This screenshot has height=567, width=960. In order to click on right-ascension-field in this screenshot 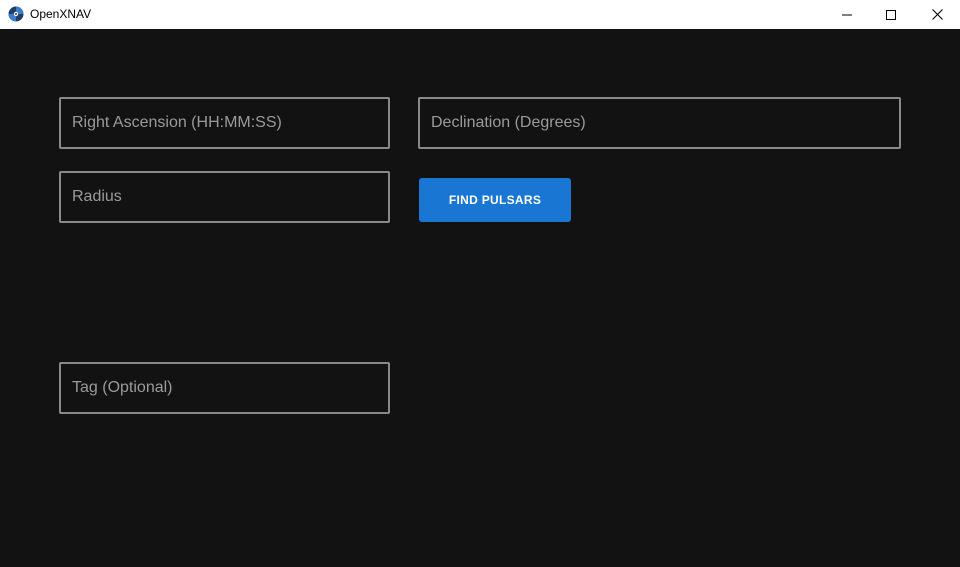, I will do `click(224, 123)`.